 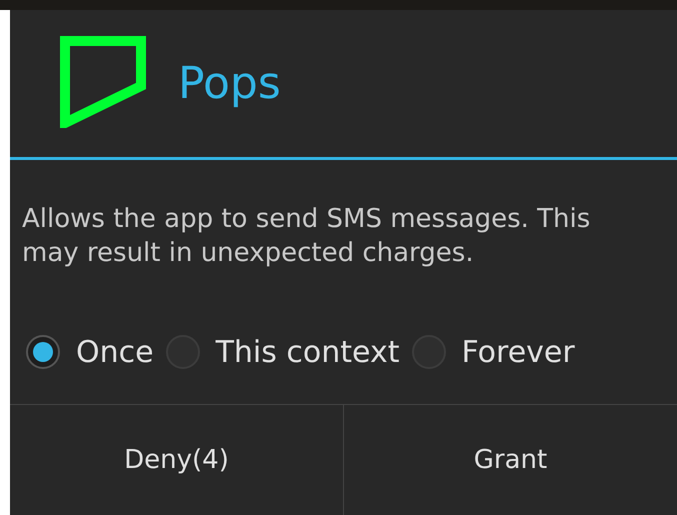 What do you see at coordinates (176, 460) in the screenshot?
I see `dialog-button: Deny(4)` at bounding box center [176, 460].